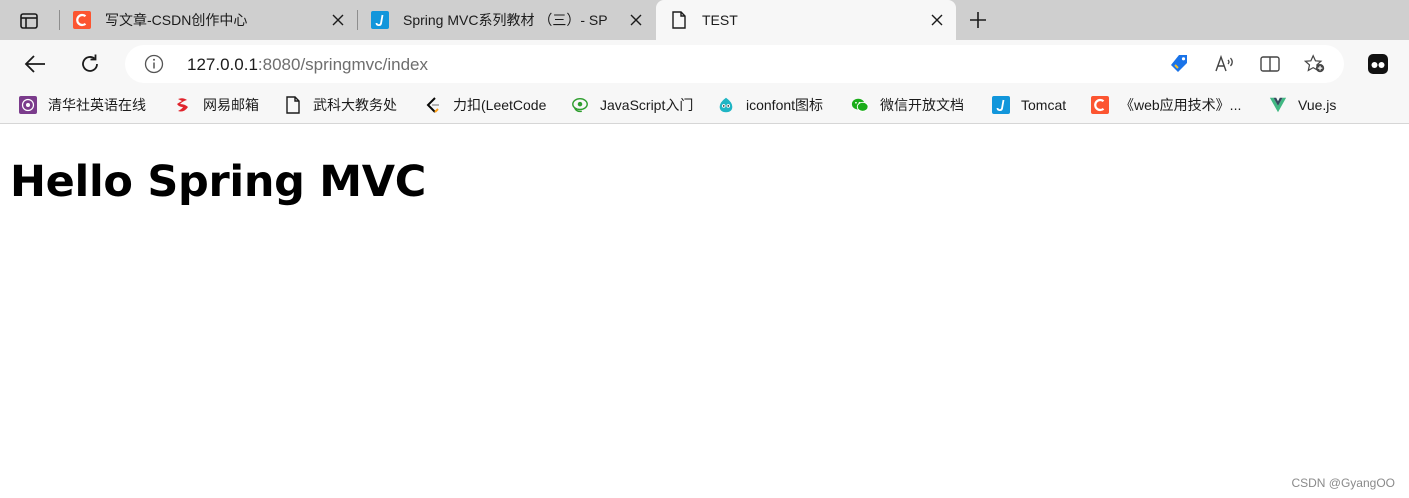 The width and height of the screenshot is (1409, 498). Describe the element at coordinates (1270, 64) in the screenshot. I see `split-screen-icon` at that location.